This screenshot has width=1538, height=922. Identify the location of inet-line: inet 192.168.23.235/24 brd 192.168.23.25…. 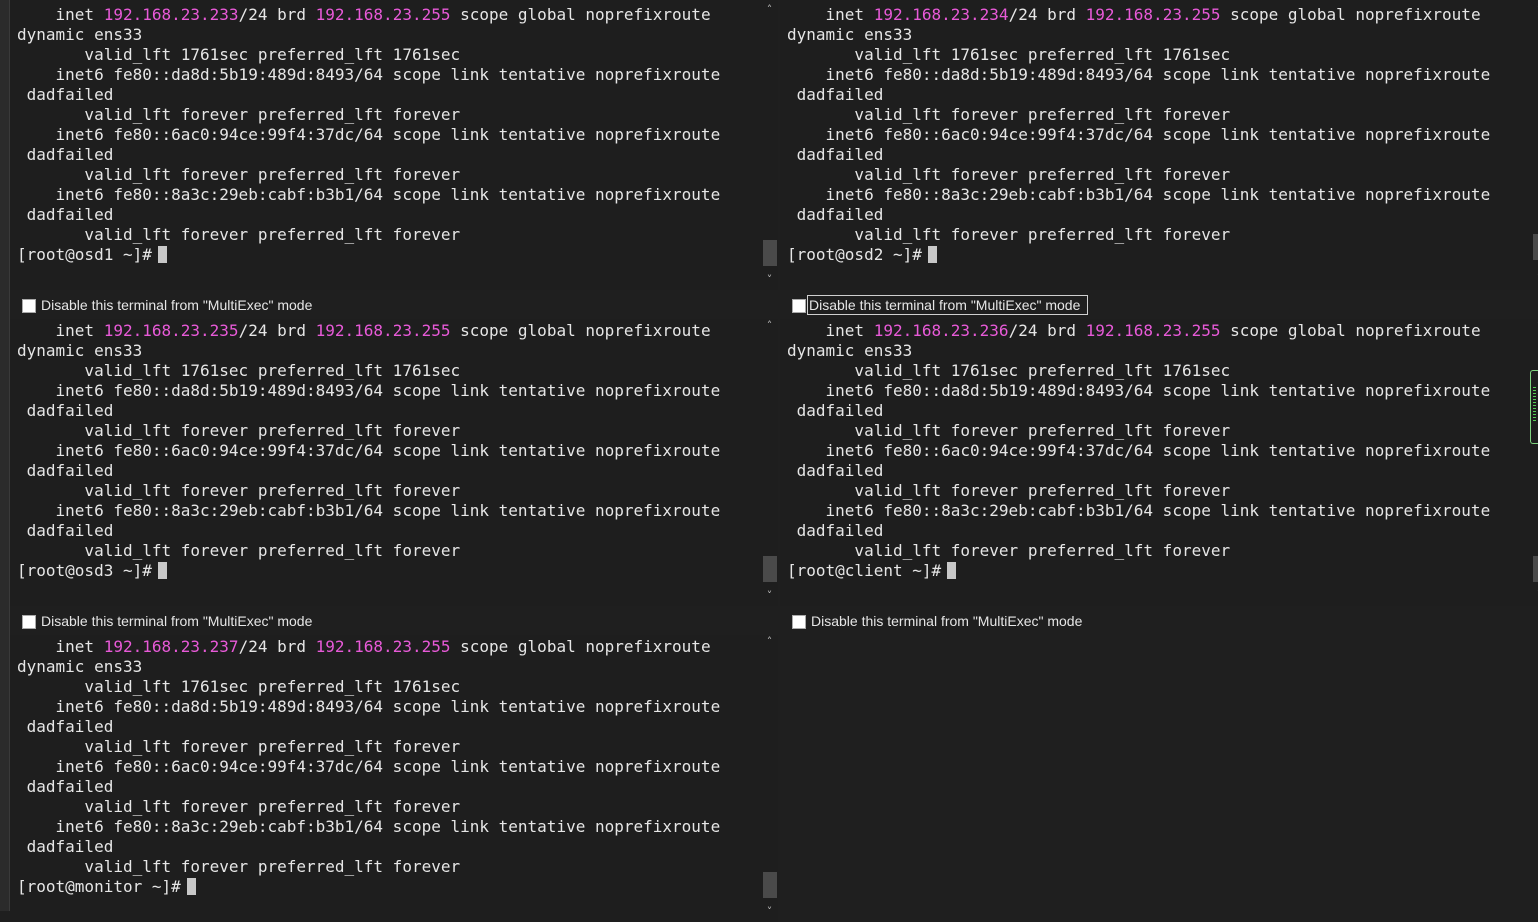
(389, 331).